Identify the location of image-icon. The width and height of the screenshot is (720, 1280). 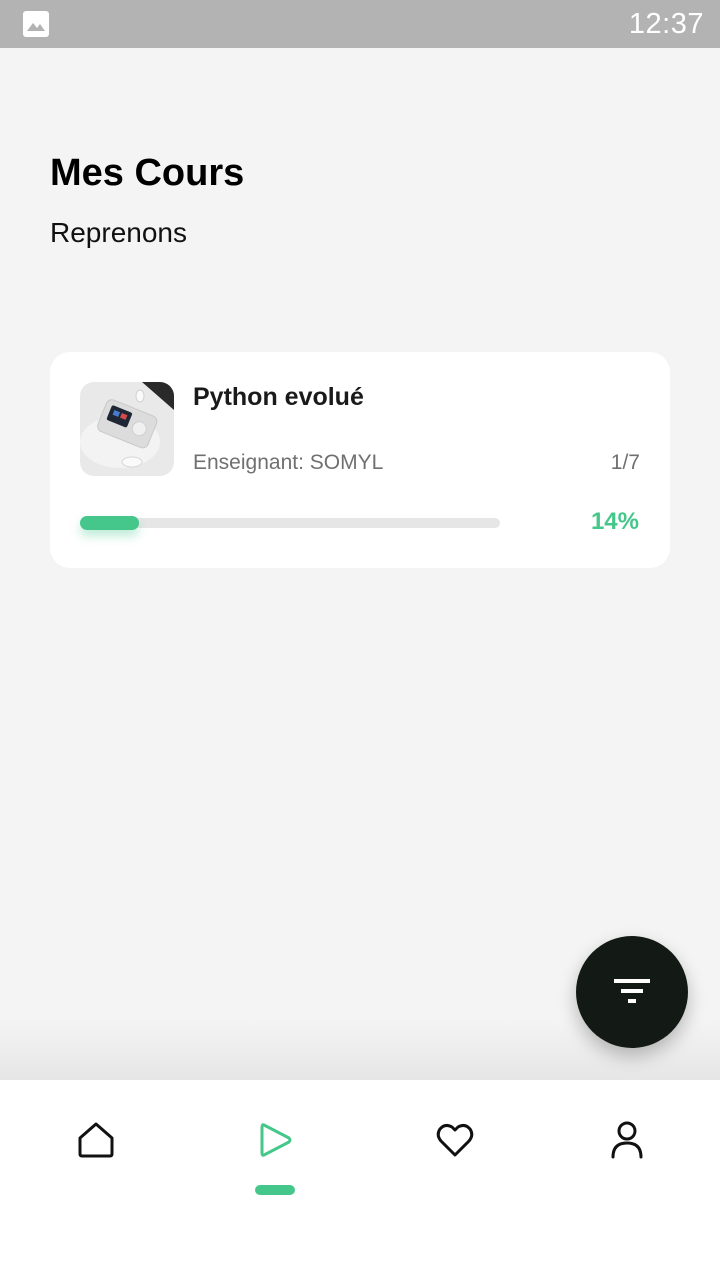
(36, 24).